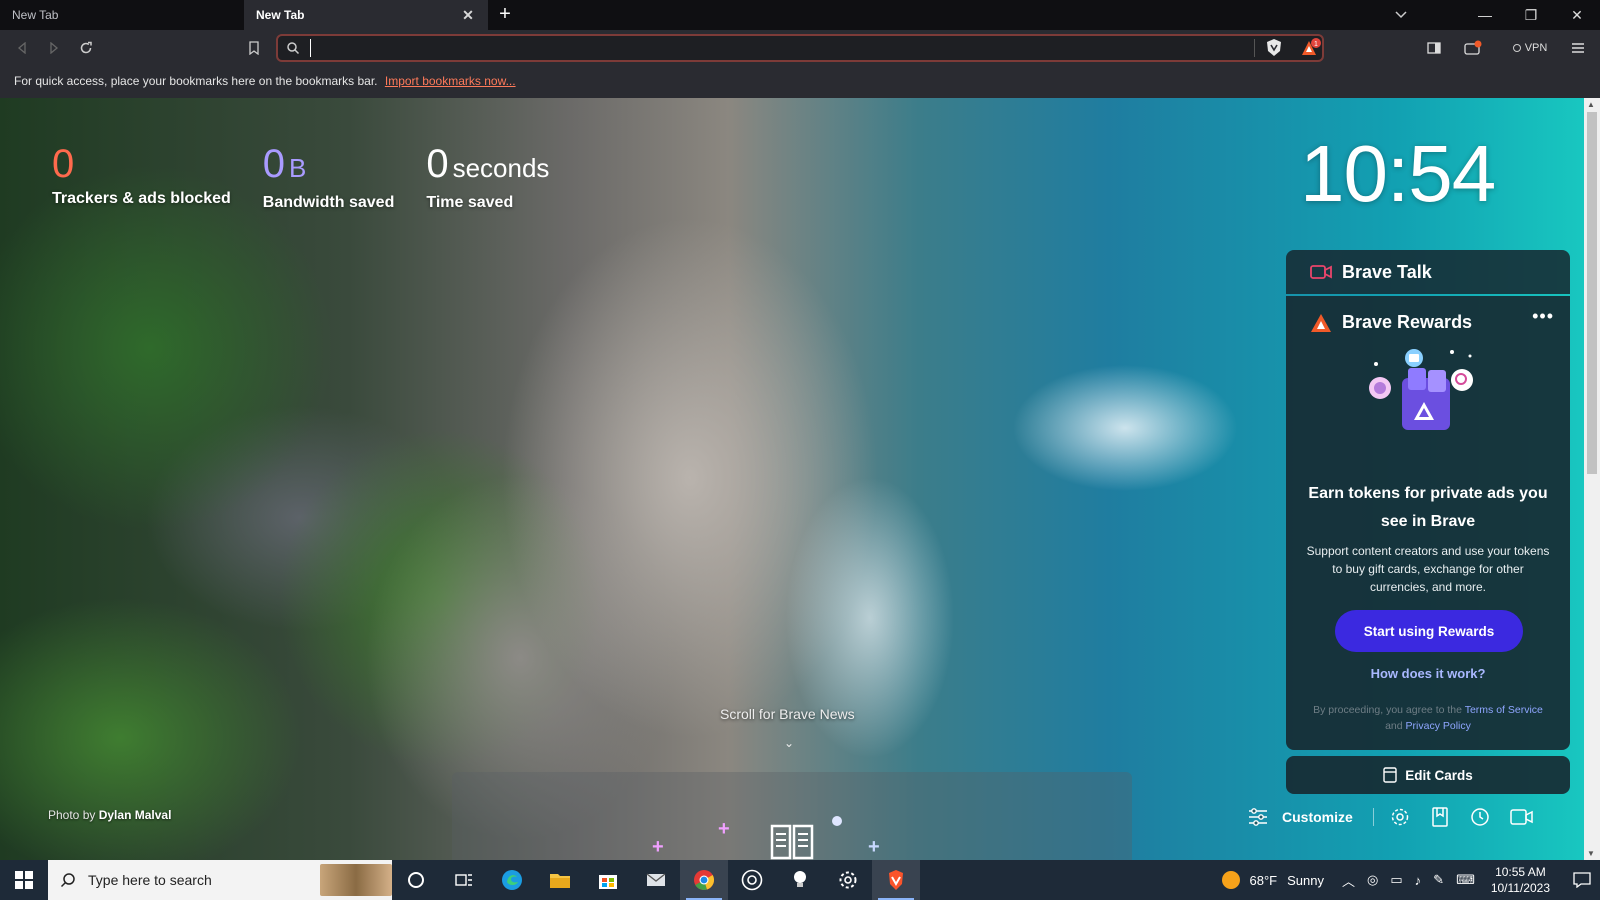 This screenshot has width=1600, height=900. Describe the element at coordinates (1316, 44) in the screenshot. I see `svg-text: 1` at that location.